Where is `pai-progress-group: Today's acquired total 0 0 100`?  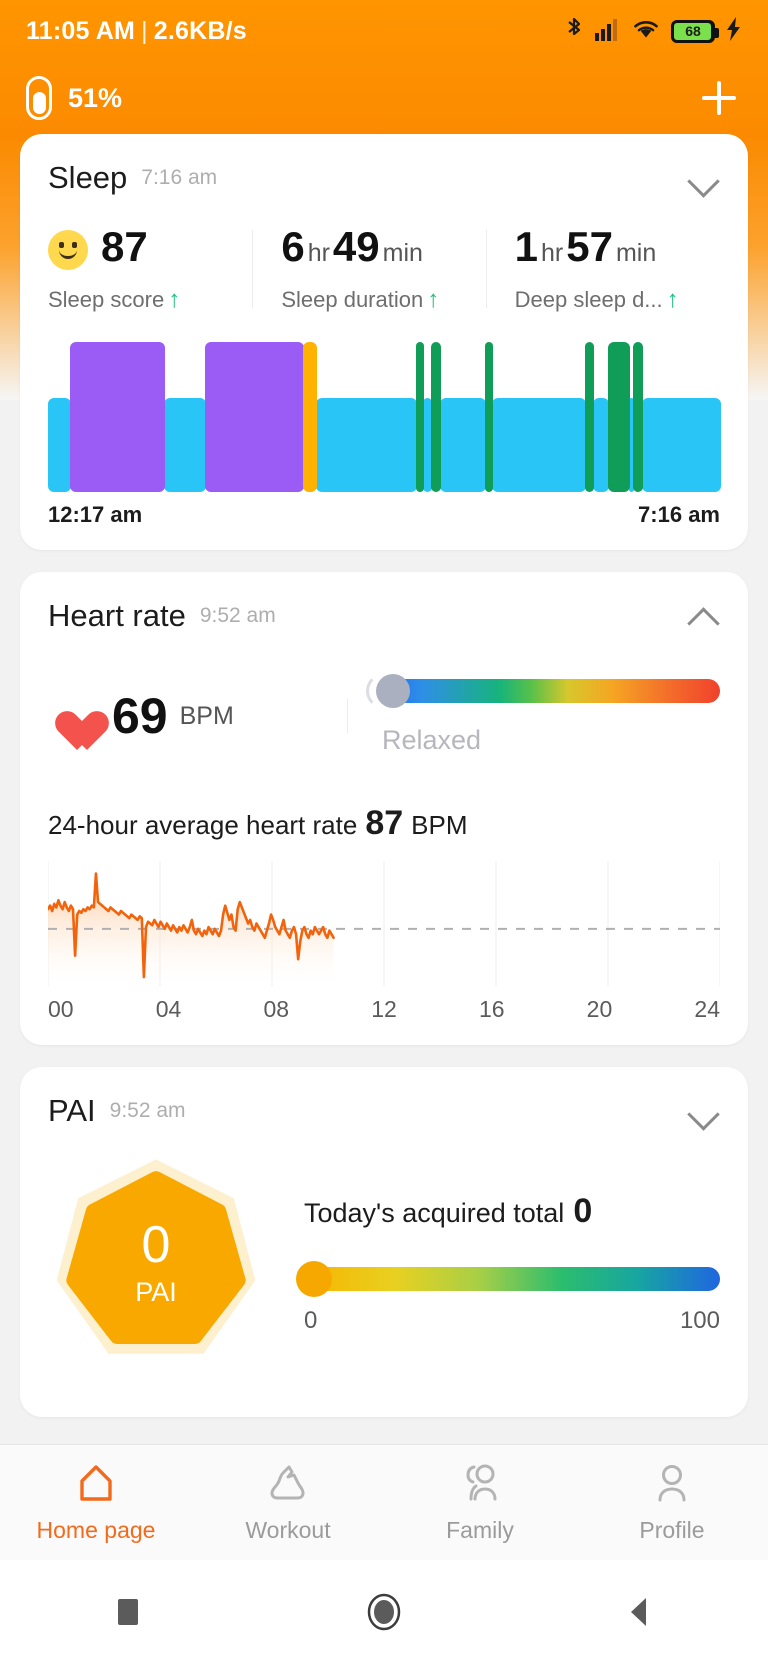
pai-progress-group: Today's acquired total 0 0 100 is located at coordinates (492, 1263).